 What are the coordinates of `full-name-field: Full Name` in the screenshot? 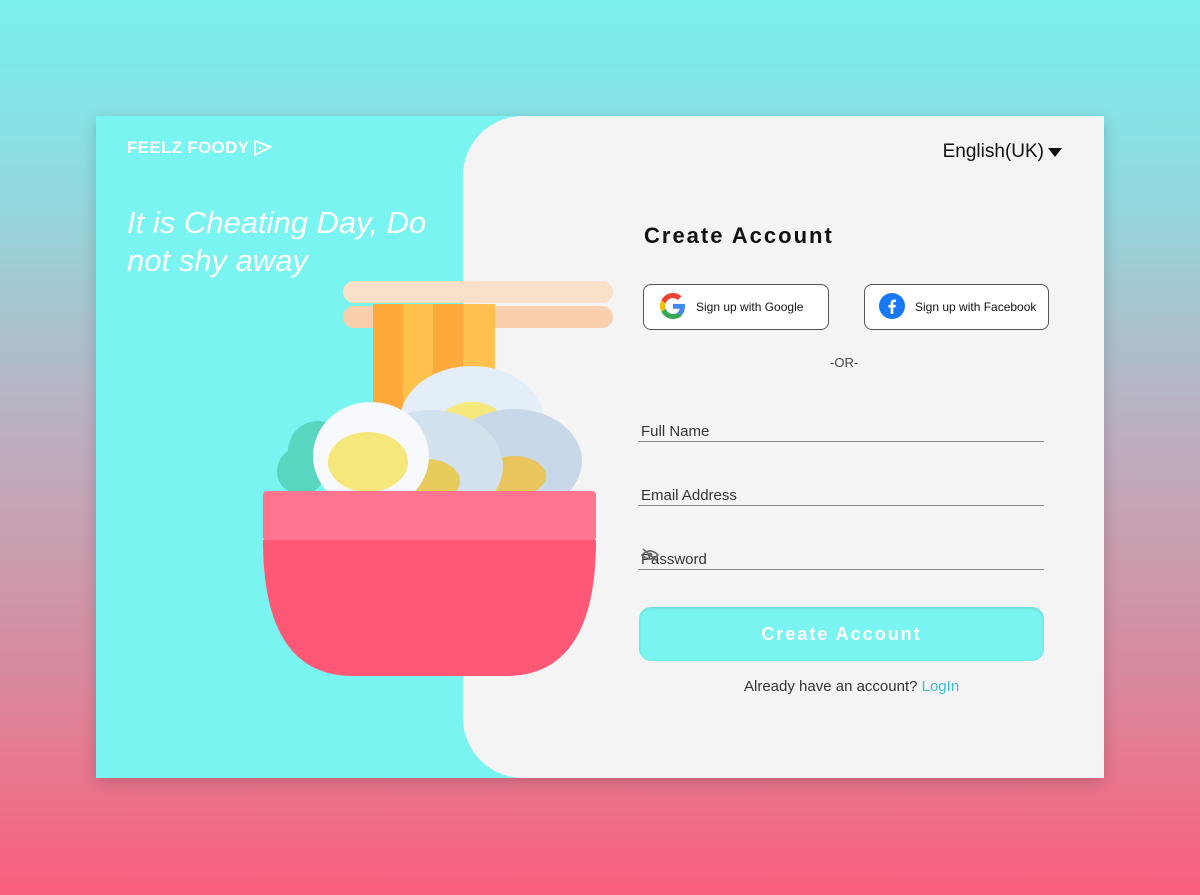 It's located at (841, 427).